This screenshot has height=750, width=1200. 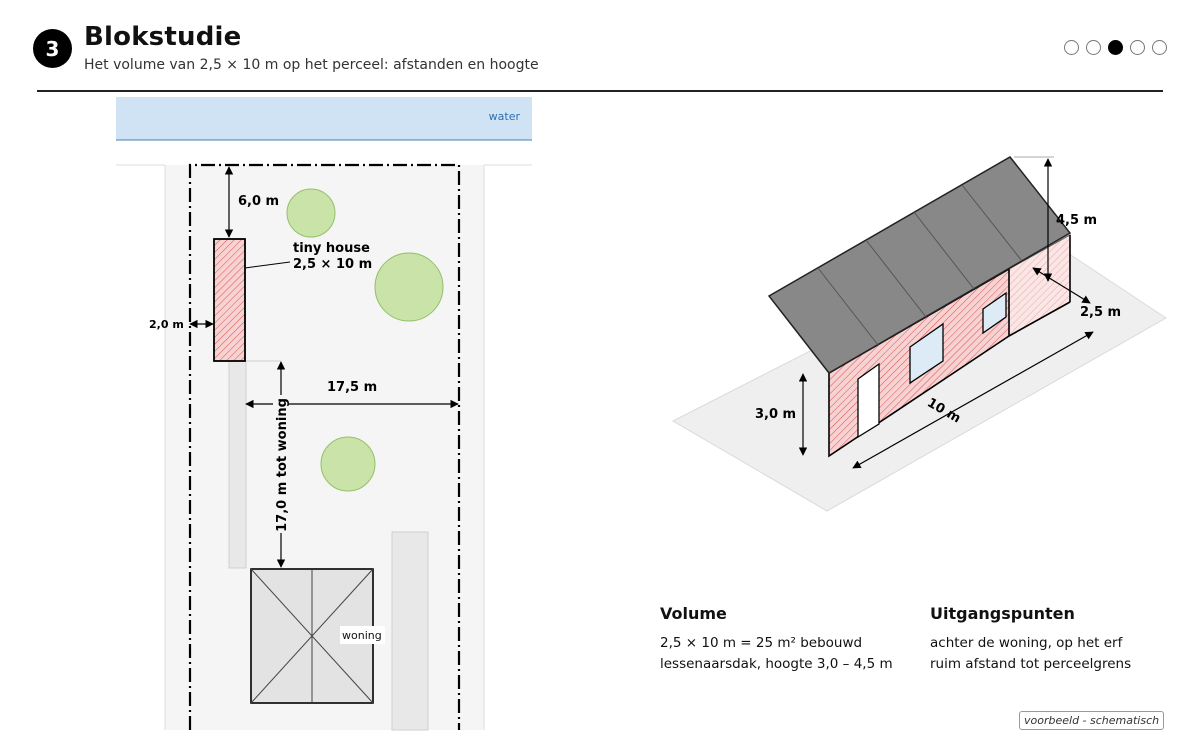 What do you see at coordinates (1031, 664) in the screenshot?
I see `info-uitgangspunten-line-2: ruim afstand tot perceelgrens` at bounding box center [1031, 664].